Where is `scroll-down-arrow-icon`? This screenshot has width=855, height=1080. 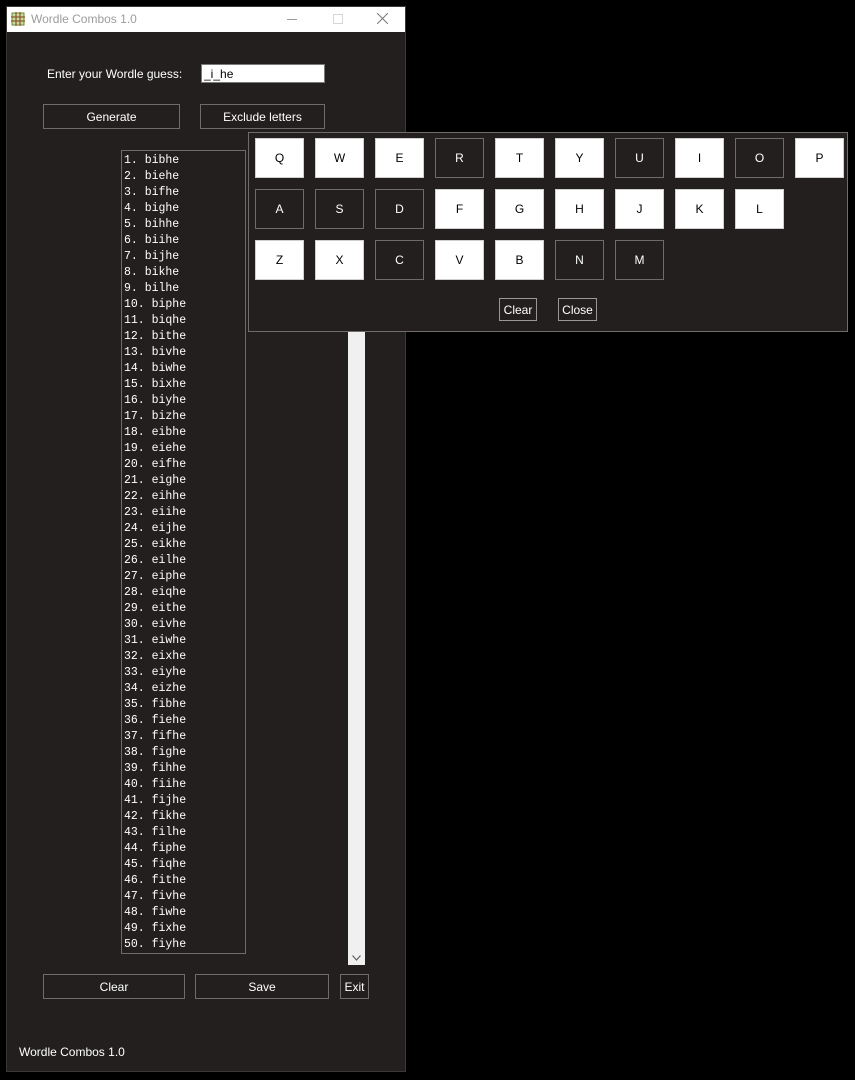
scroll-down-arrow-icon is located at coordinates (356, 957).